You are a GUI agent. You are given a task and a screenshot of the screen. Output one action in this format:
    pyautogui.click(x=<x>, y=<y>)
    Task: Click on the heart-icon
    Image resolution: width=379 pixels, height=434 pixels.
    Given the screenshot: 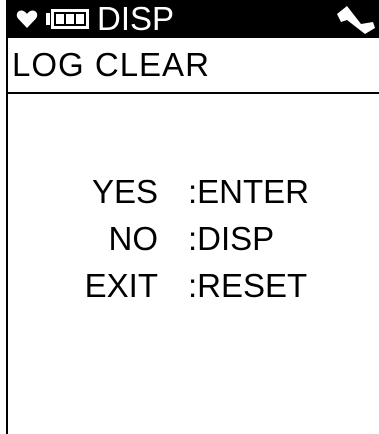 What is the action you would take?
    pyautogui.click(x=27, y=19)
    